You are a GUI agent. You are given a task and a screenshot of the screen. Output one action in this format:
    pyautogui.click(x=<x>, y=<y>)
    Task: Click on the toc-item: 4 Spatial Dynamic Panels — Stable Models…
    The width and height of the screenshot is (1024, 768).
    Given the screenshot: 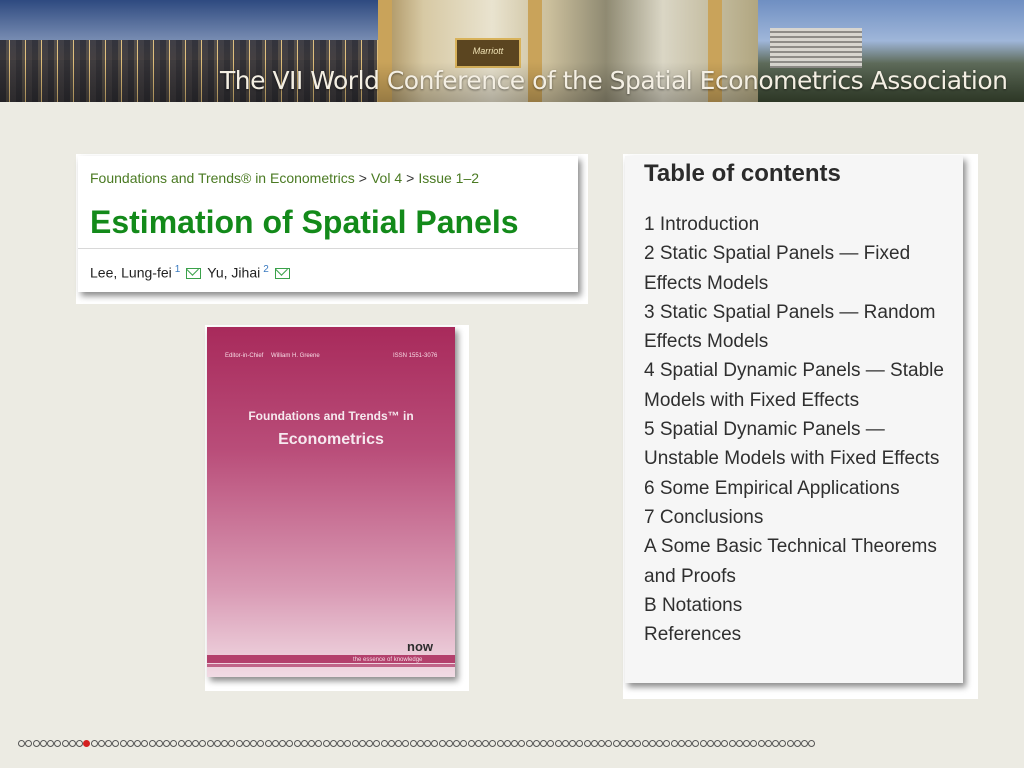 What is the action you would take?
    pyautogui.click(x=799, y=385)
    